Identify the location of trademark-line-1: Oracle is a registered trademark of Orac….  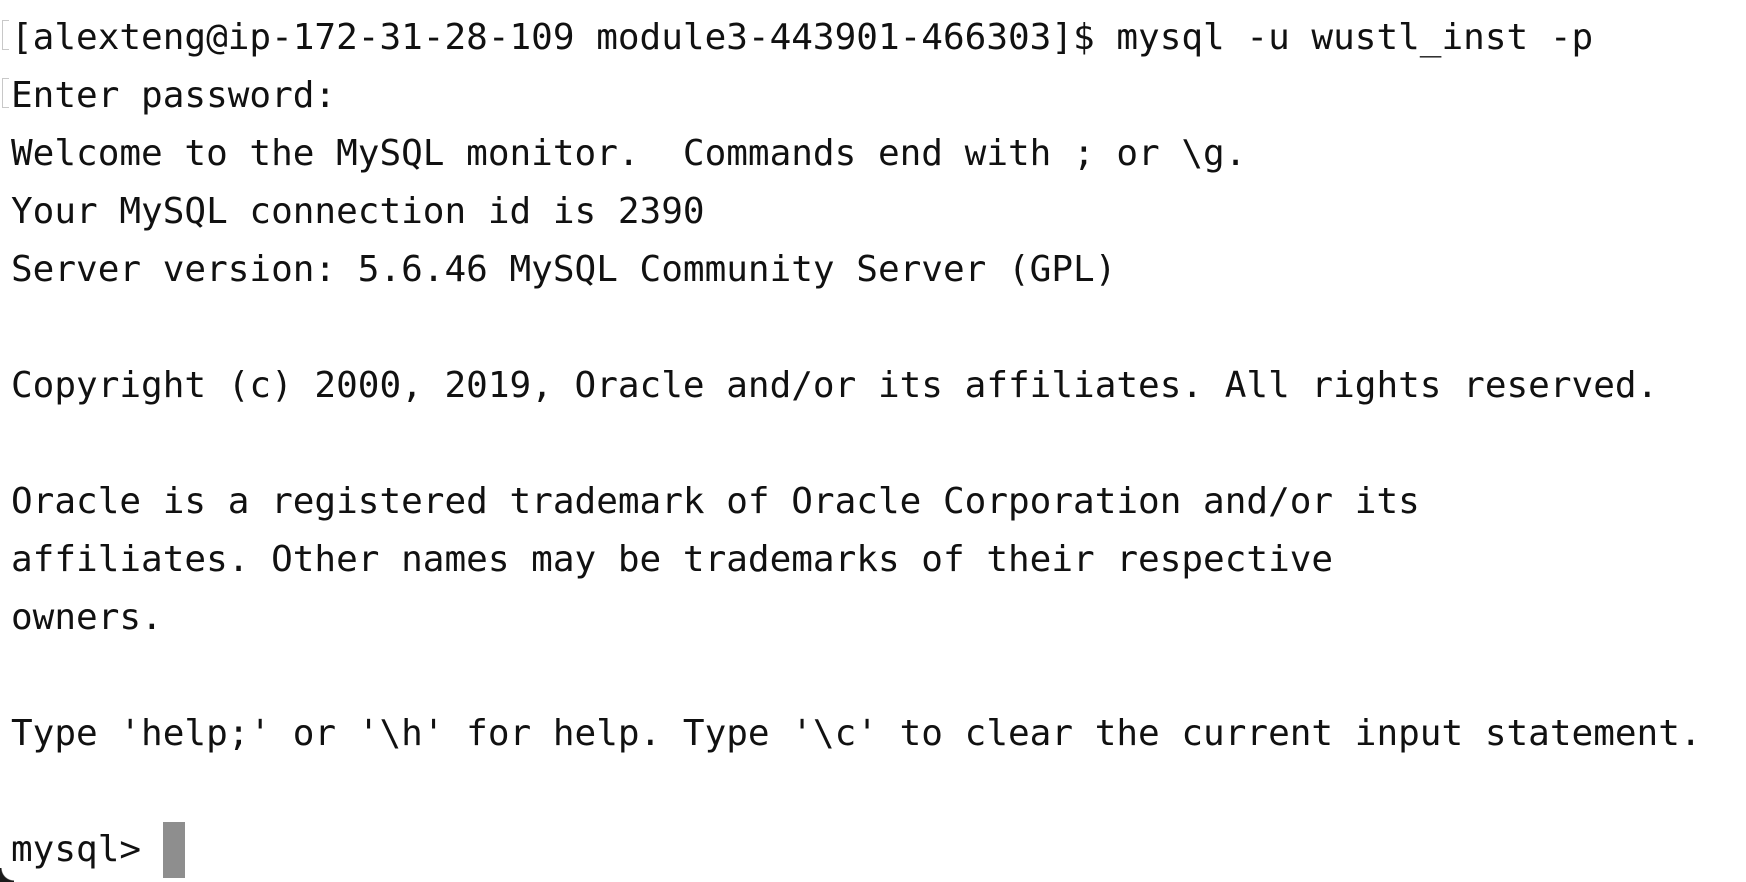
(715, 501).